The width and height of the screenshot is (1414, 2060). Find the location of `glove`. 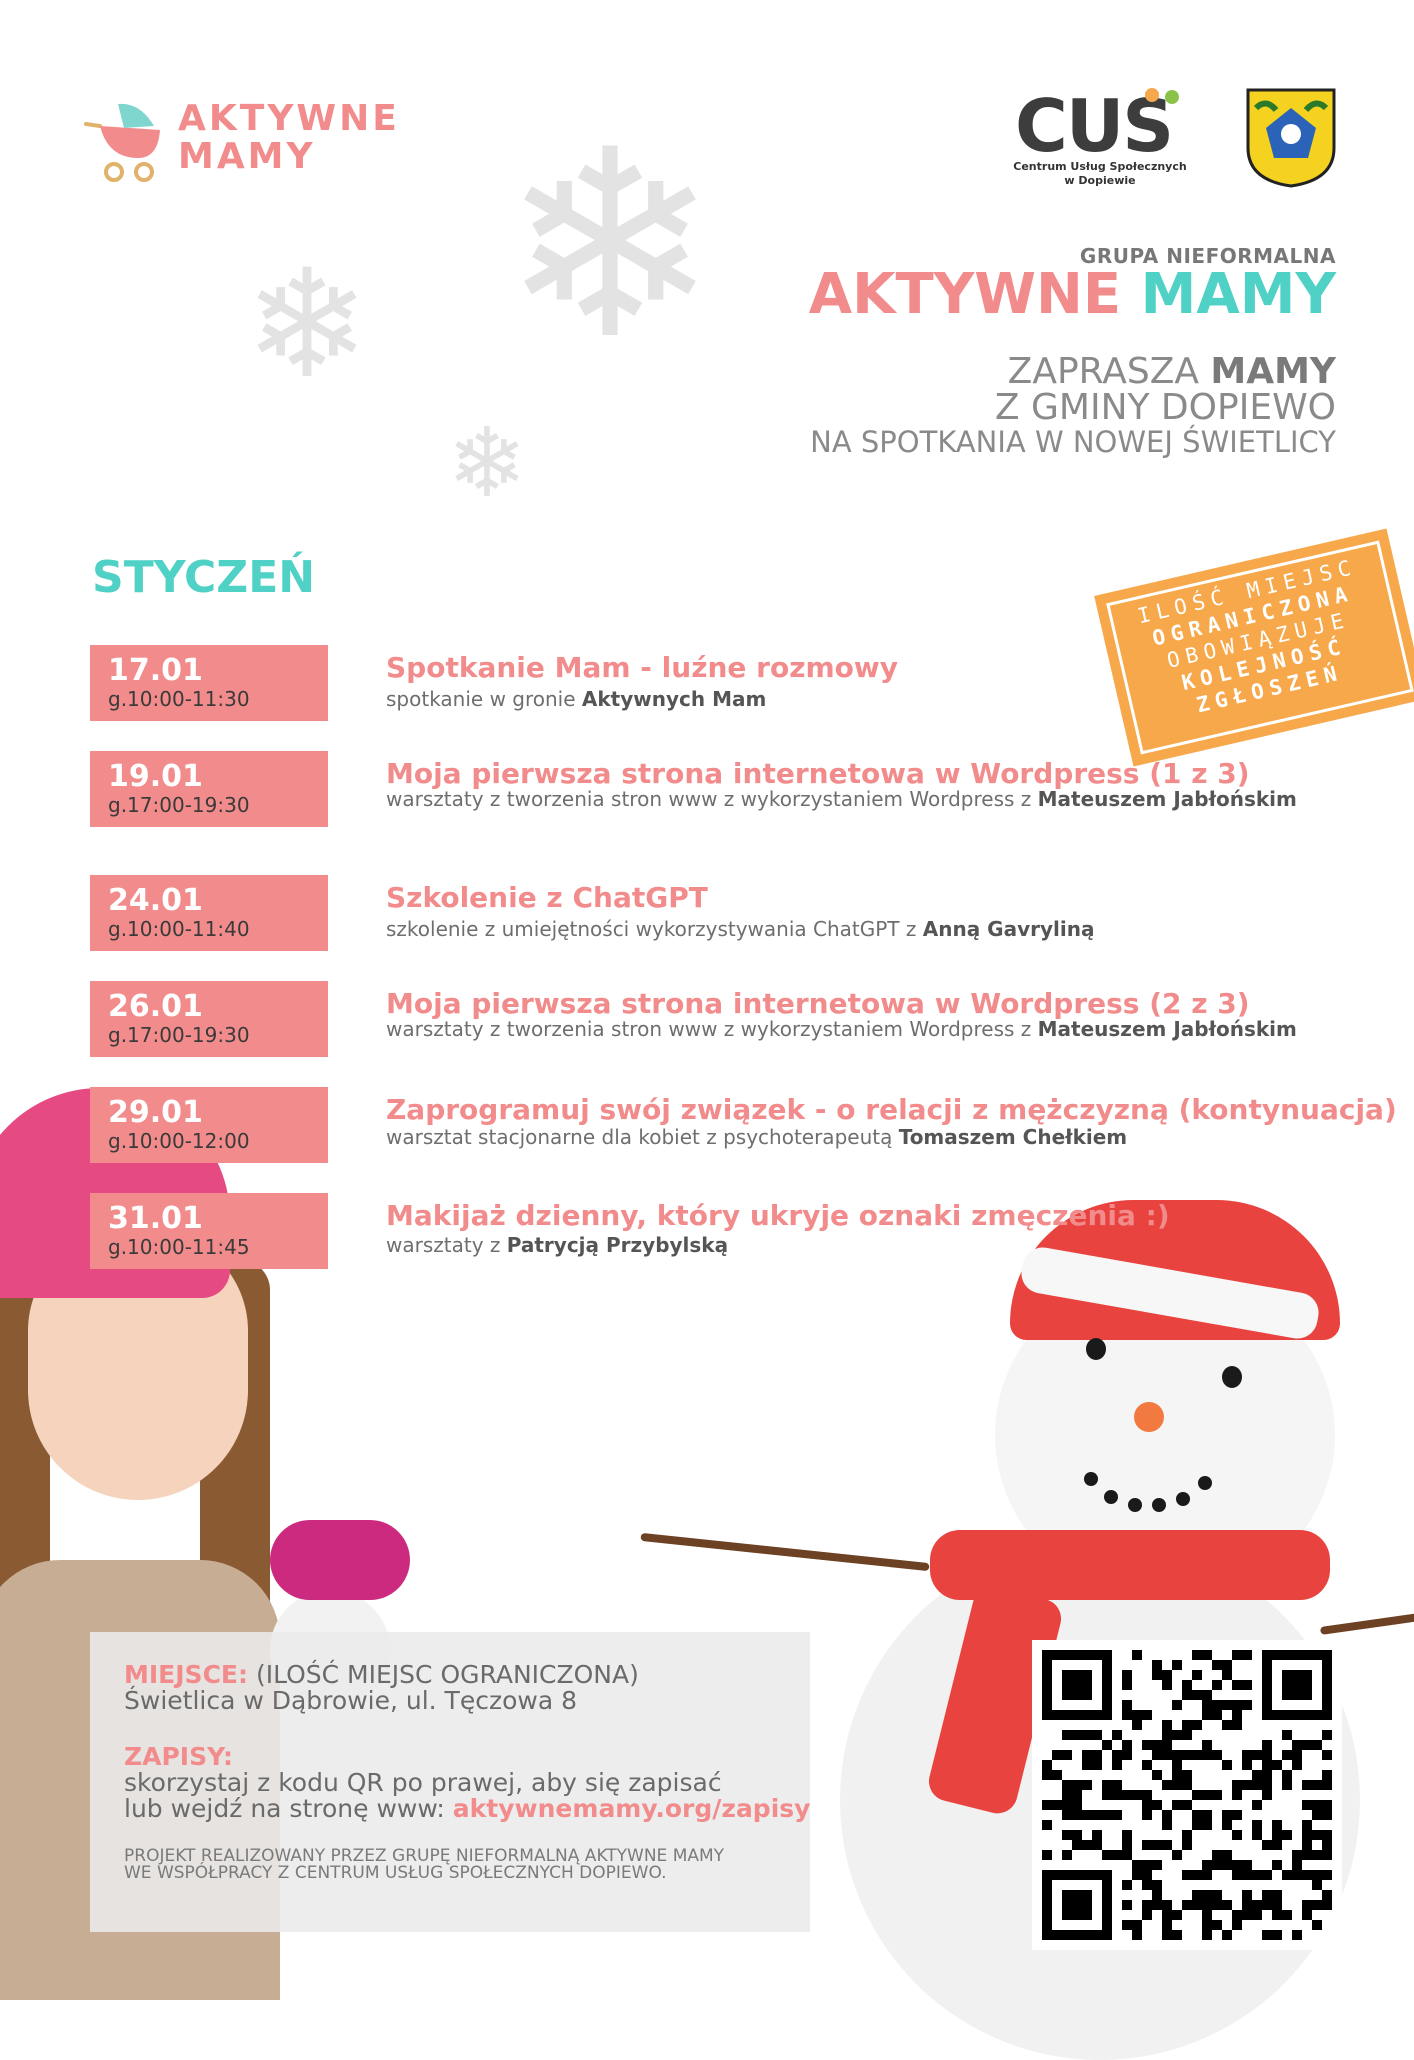

glove is located at coordinates (340, 1560).